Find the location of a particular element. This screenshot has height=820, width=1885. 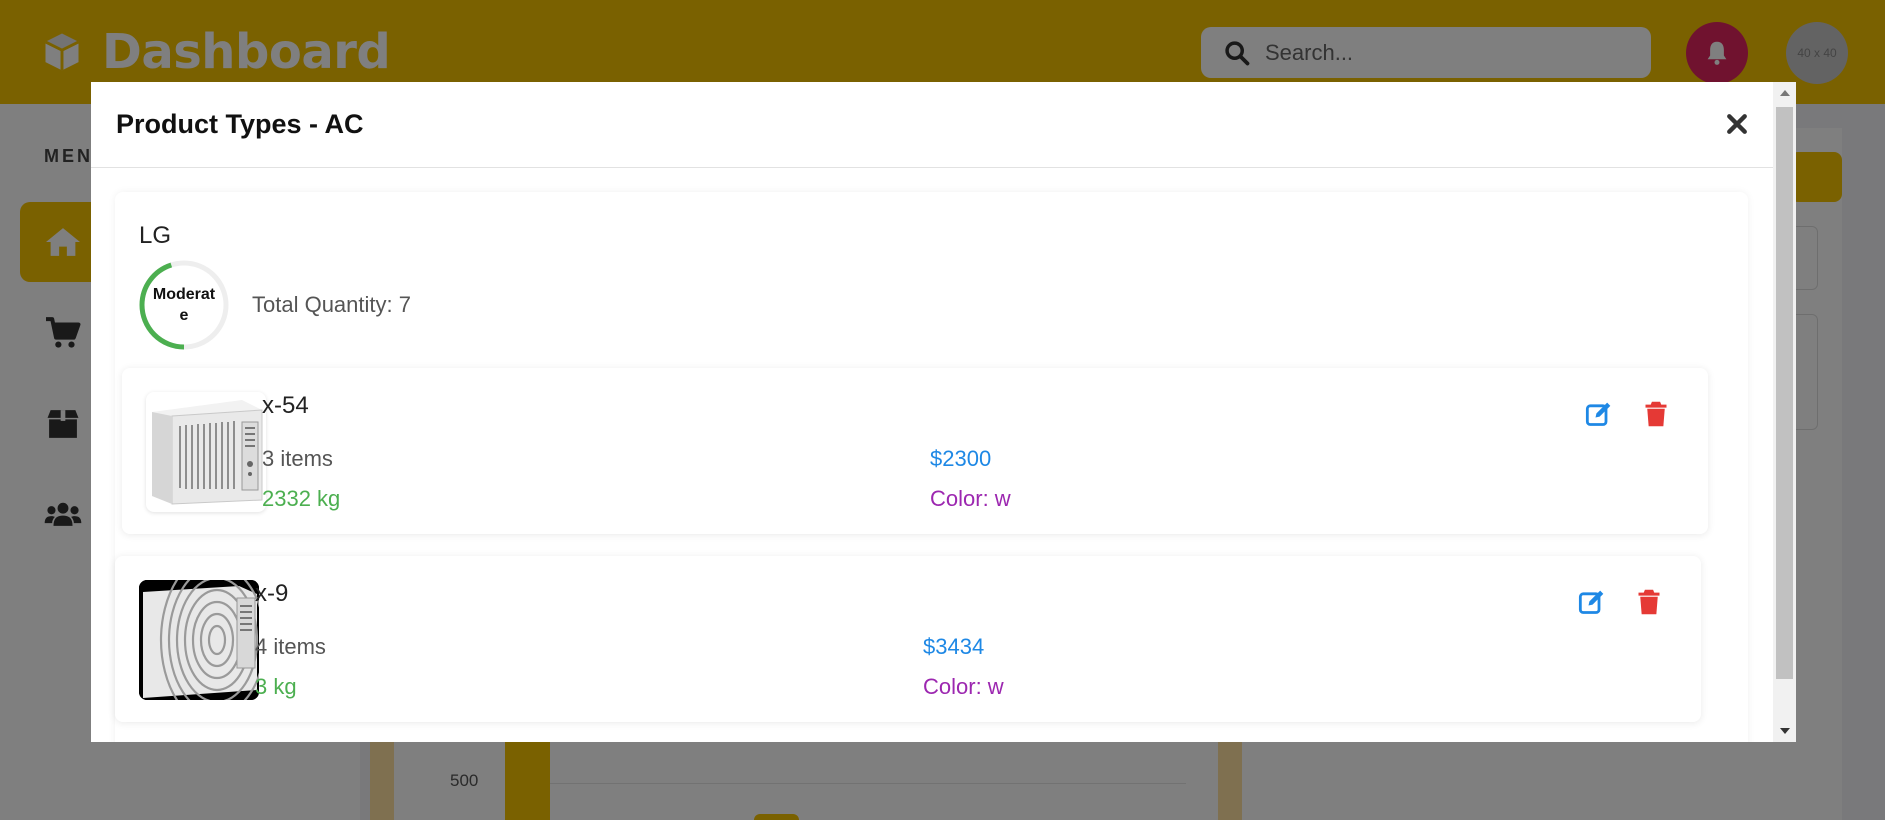

scroll-up-arrow is located at coordinates (1784, 93).